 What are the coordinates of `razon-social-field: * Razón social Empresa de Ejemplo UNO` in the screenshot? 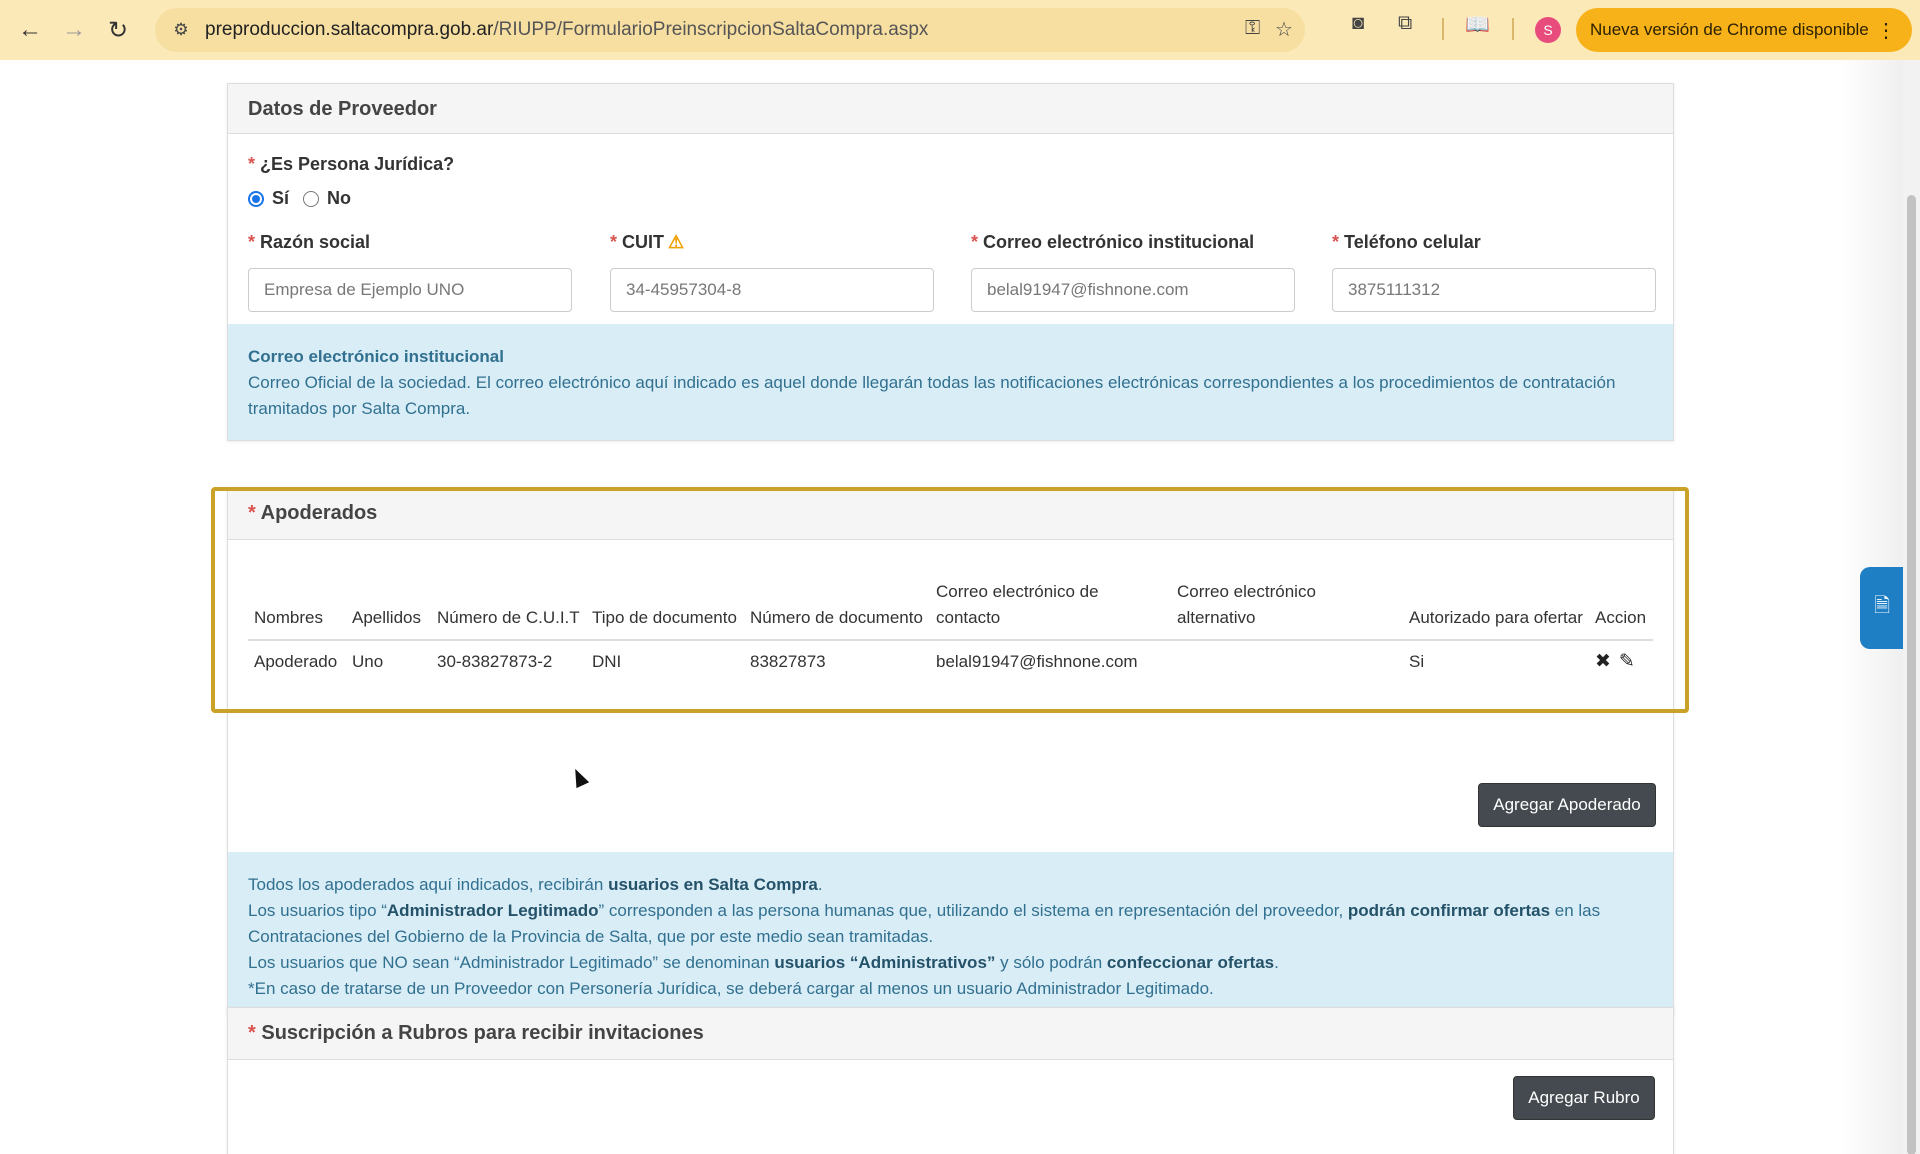 It's located at (410, 272).